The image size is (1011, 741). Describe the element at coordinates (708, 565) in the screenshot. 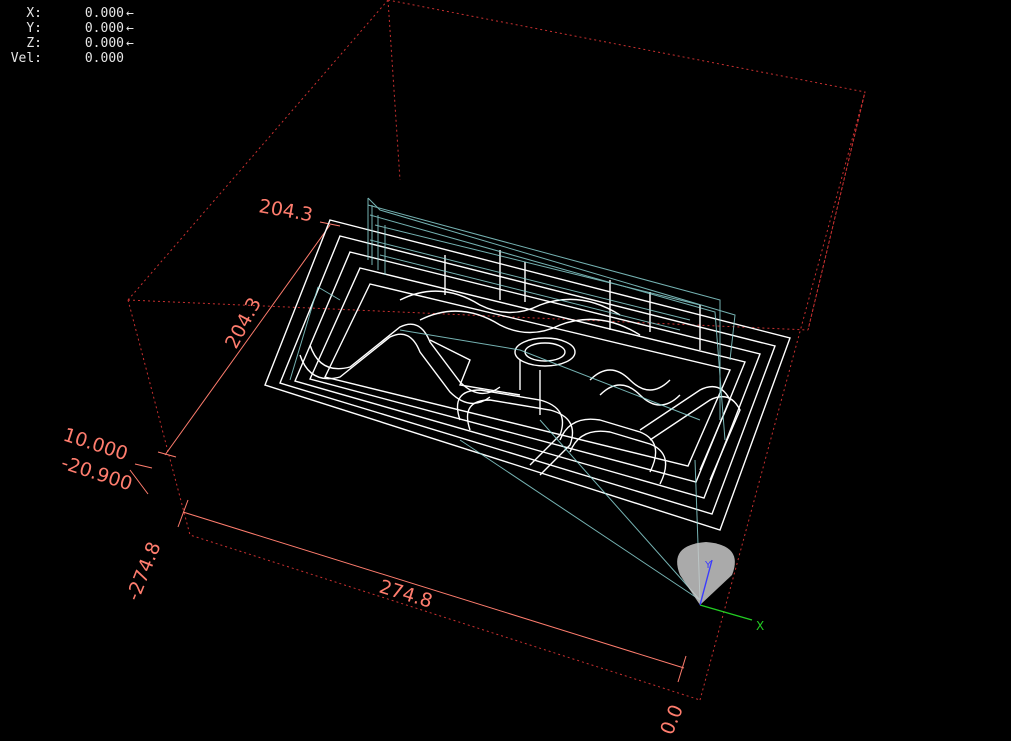

I see `axis-label-y: Y` at that location.